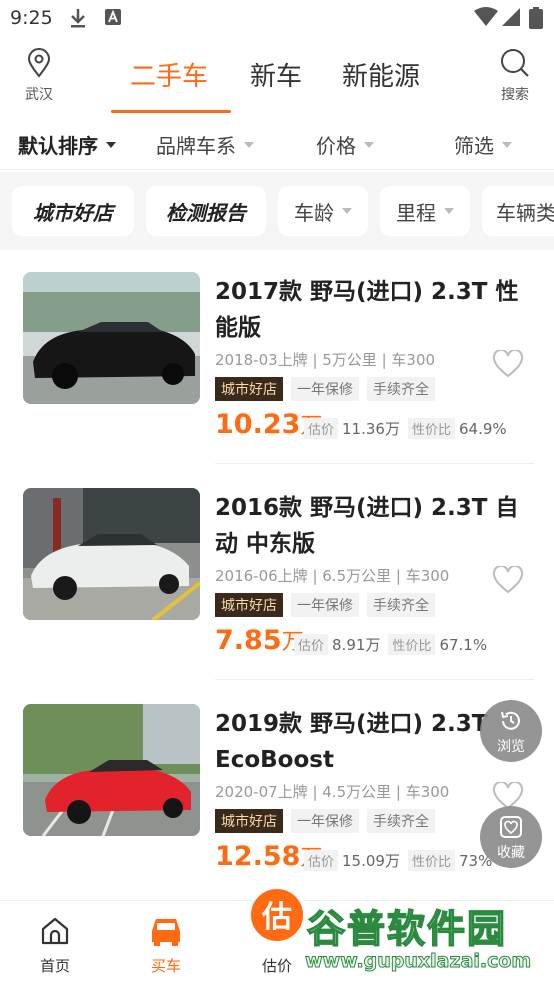  I want to click on search-icon, so click(515, 63).